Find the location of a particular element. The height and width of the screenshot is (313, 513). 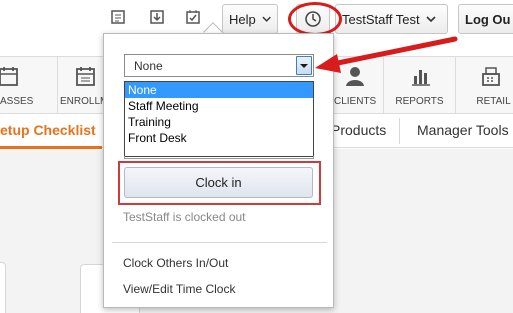

tab-manager-tools: Manager Tools is located at coordinates (463, 130).